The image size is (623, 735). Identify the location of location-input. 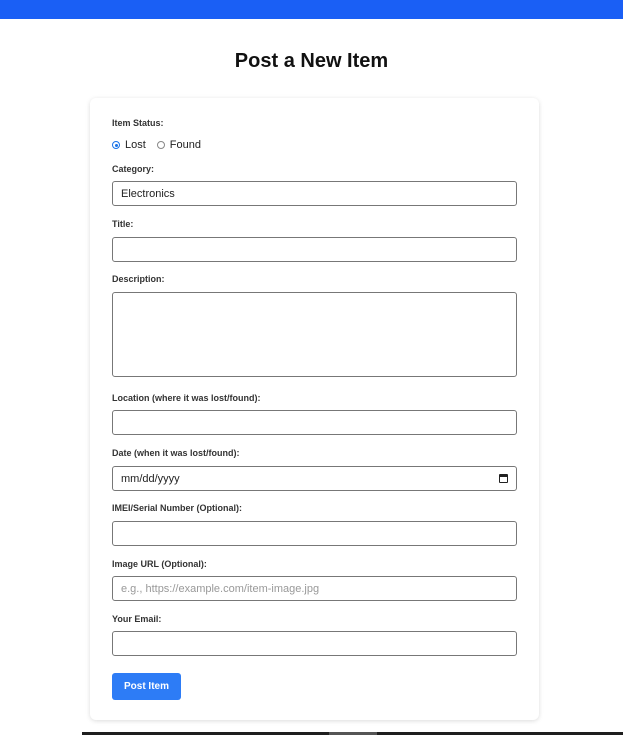
(314, 422).